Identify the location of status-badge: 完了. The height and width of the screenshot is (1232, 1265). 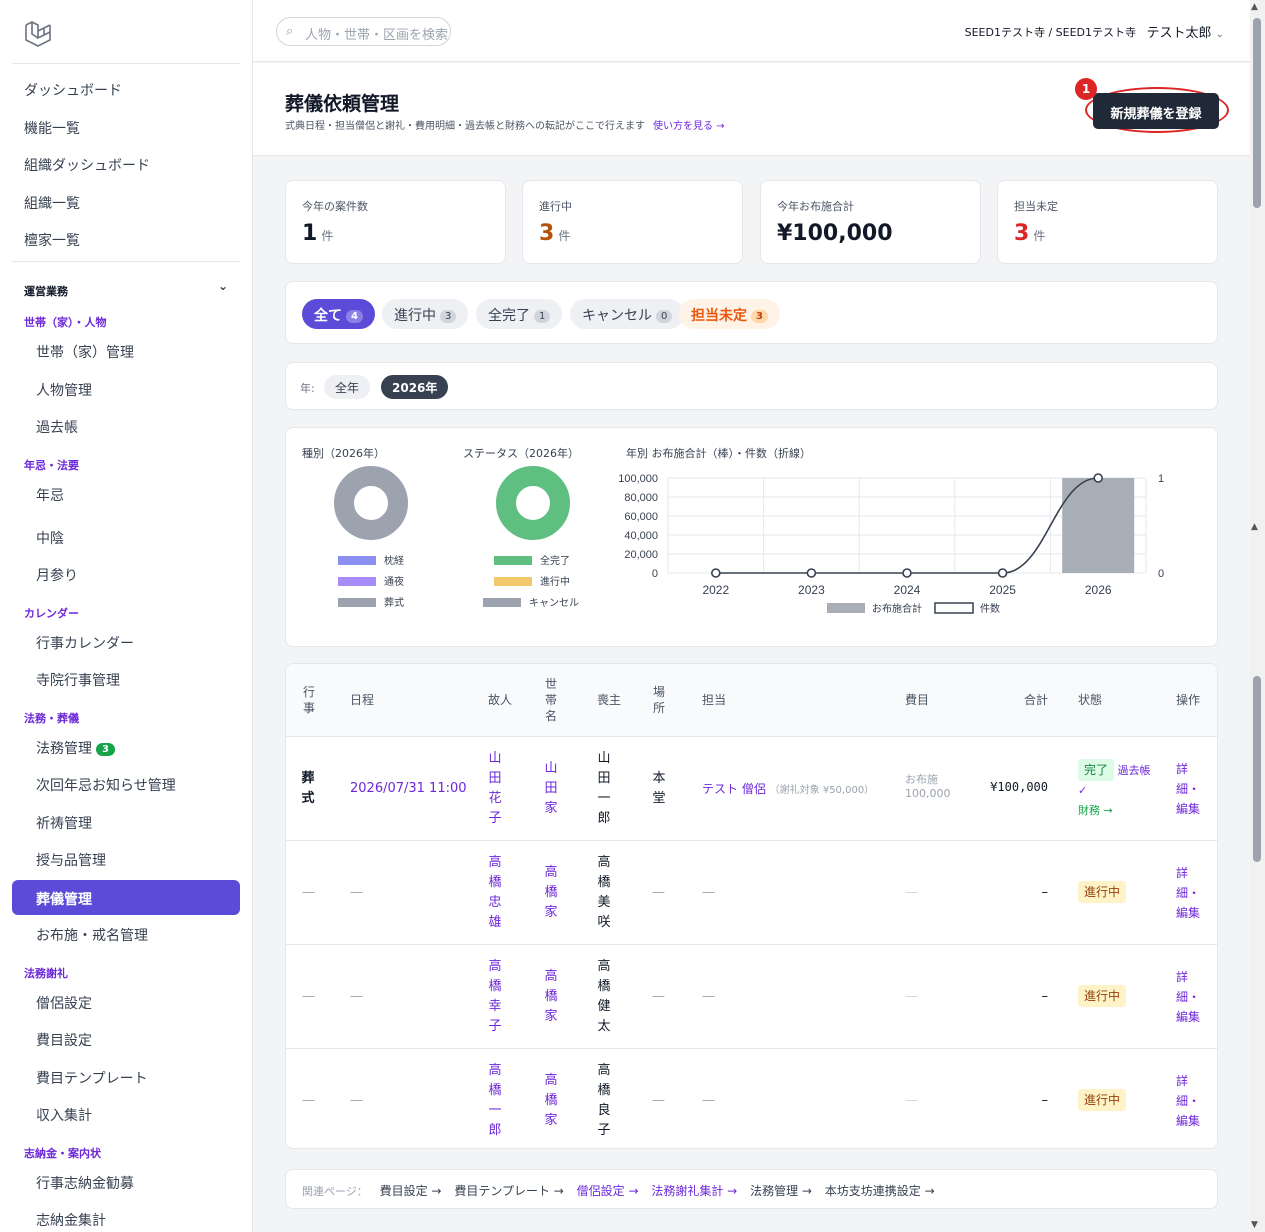
(1096, 770).